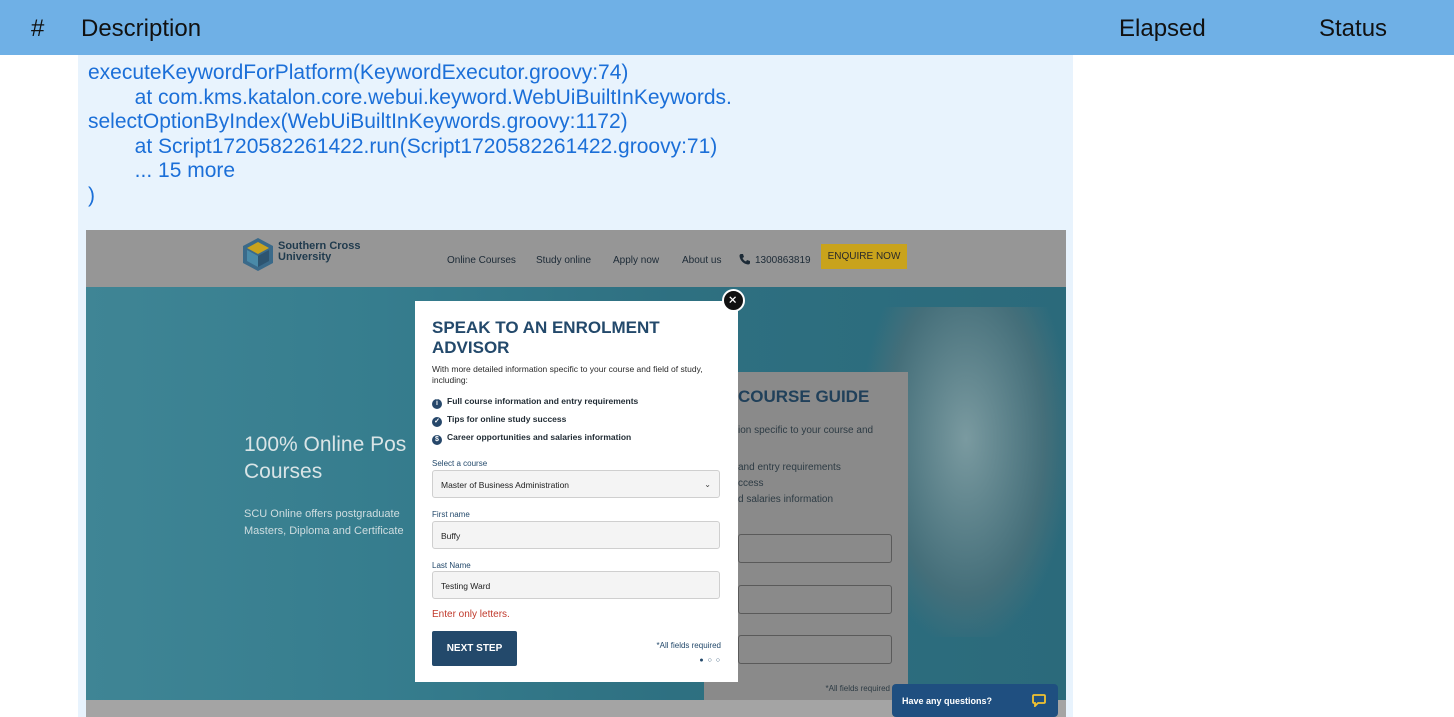 The height and width of the screenshot is (717, 1454). What do you see at coordinates (783, 260) in the screenshot?
I see `phone-number: 1300863819` at bounding box center [783, 260].